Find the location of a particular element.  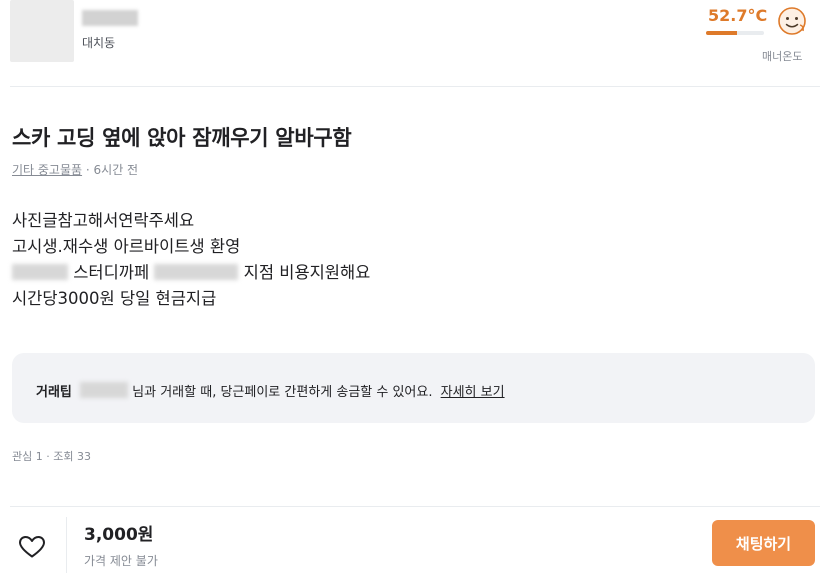

seller-profile: 대치동 52.7°C 매너온도 is located at coordinates (410, 43).